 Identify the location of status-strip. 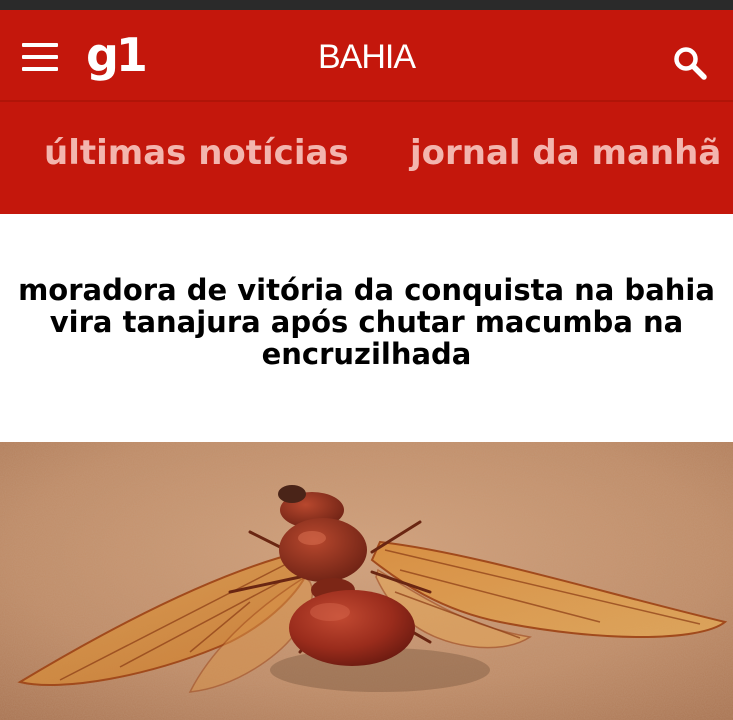
(366, 5).